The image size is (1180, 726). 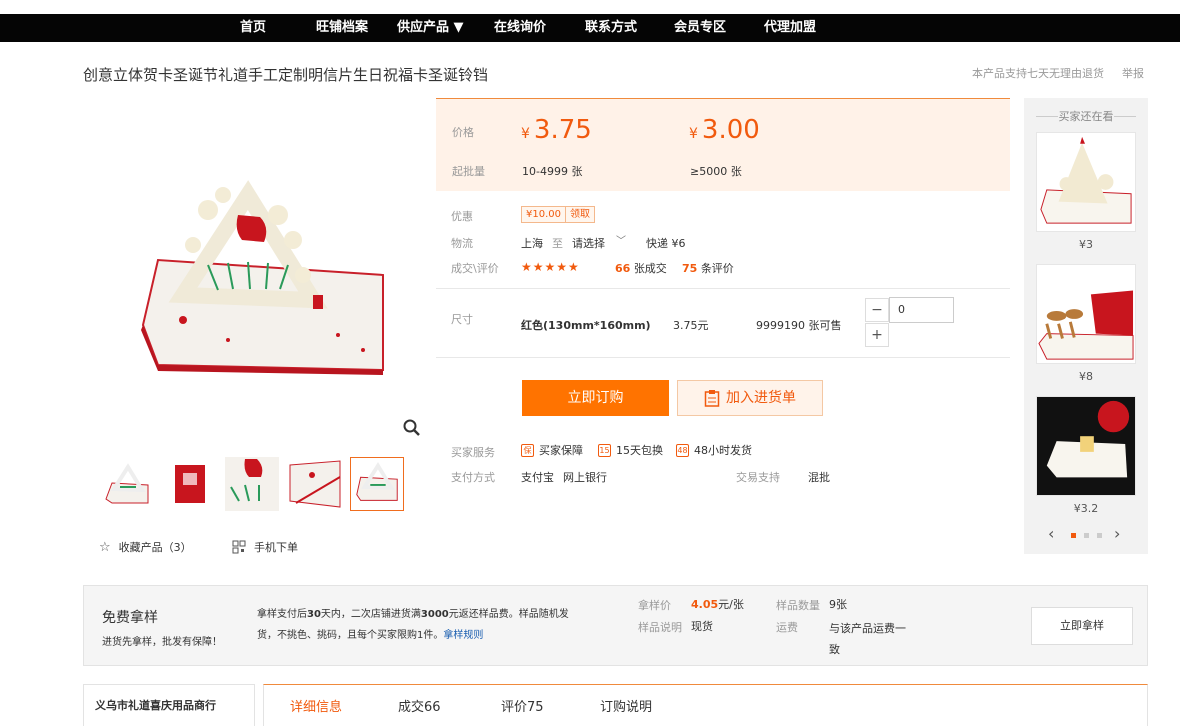 I want to click on get-sample-button: 立即拿样, so click(x=1082, y=626).